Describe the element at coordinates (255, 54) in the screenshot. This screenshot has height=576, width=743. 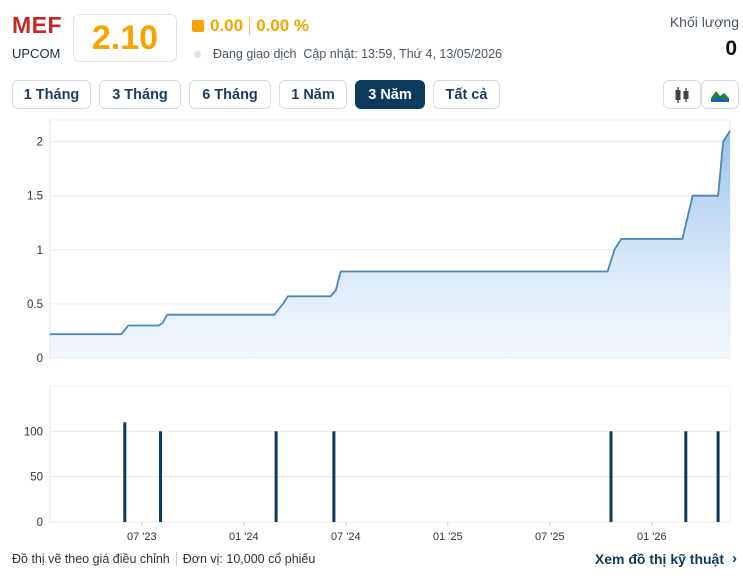
I see `trading-status: Đang giao dịch` at that location.